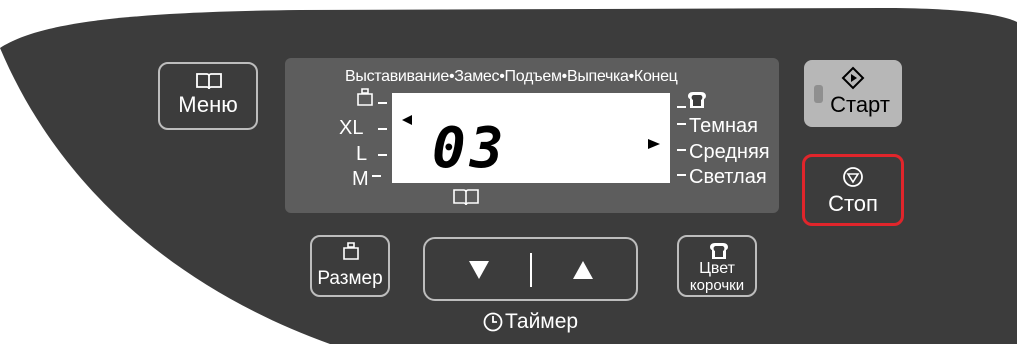 The width and height of the screenshot is (1017, 344). Describe the element at coordinates (697, 100) in the screenshot. I see `crust-bread-icon` at that location.